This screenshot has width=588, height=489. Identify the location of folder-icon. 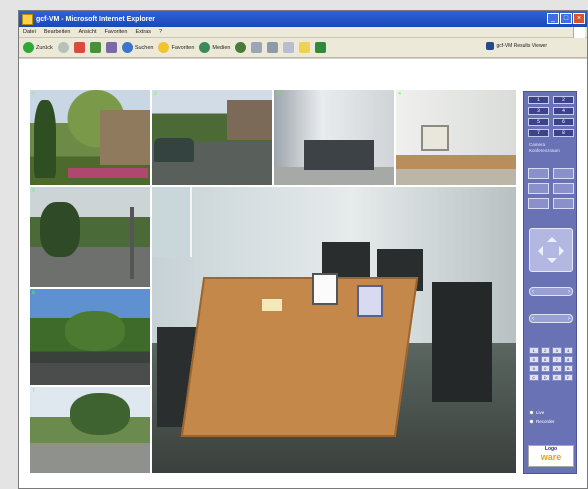
(305, 47).